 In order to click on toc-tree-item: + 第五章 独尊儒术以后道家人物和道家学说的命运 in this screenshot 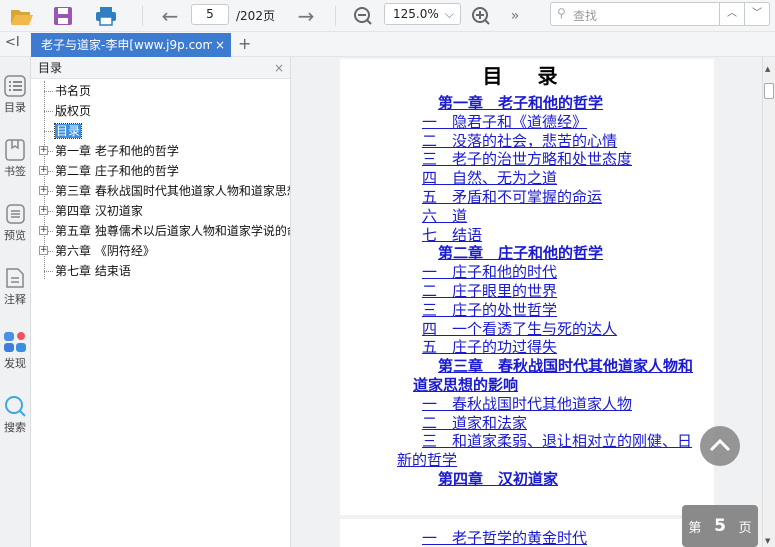, I will do `click(160, 231)`.